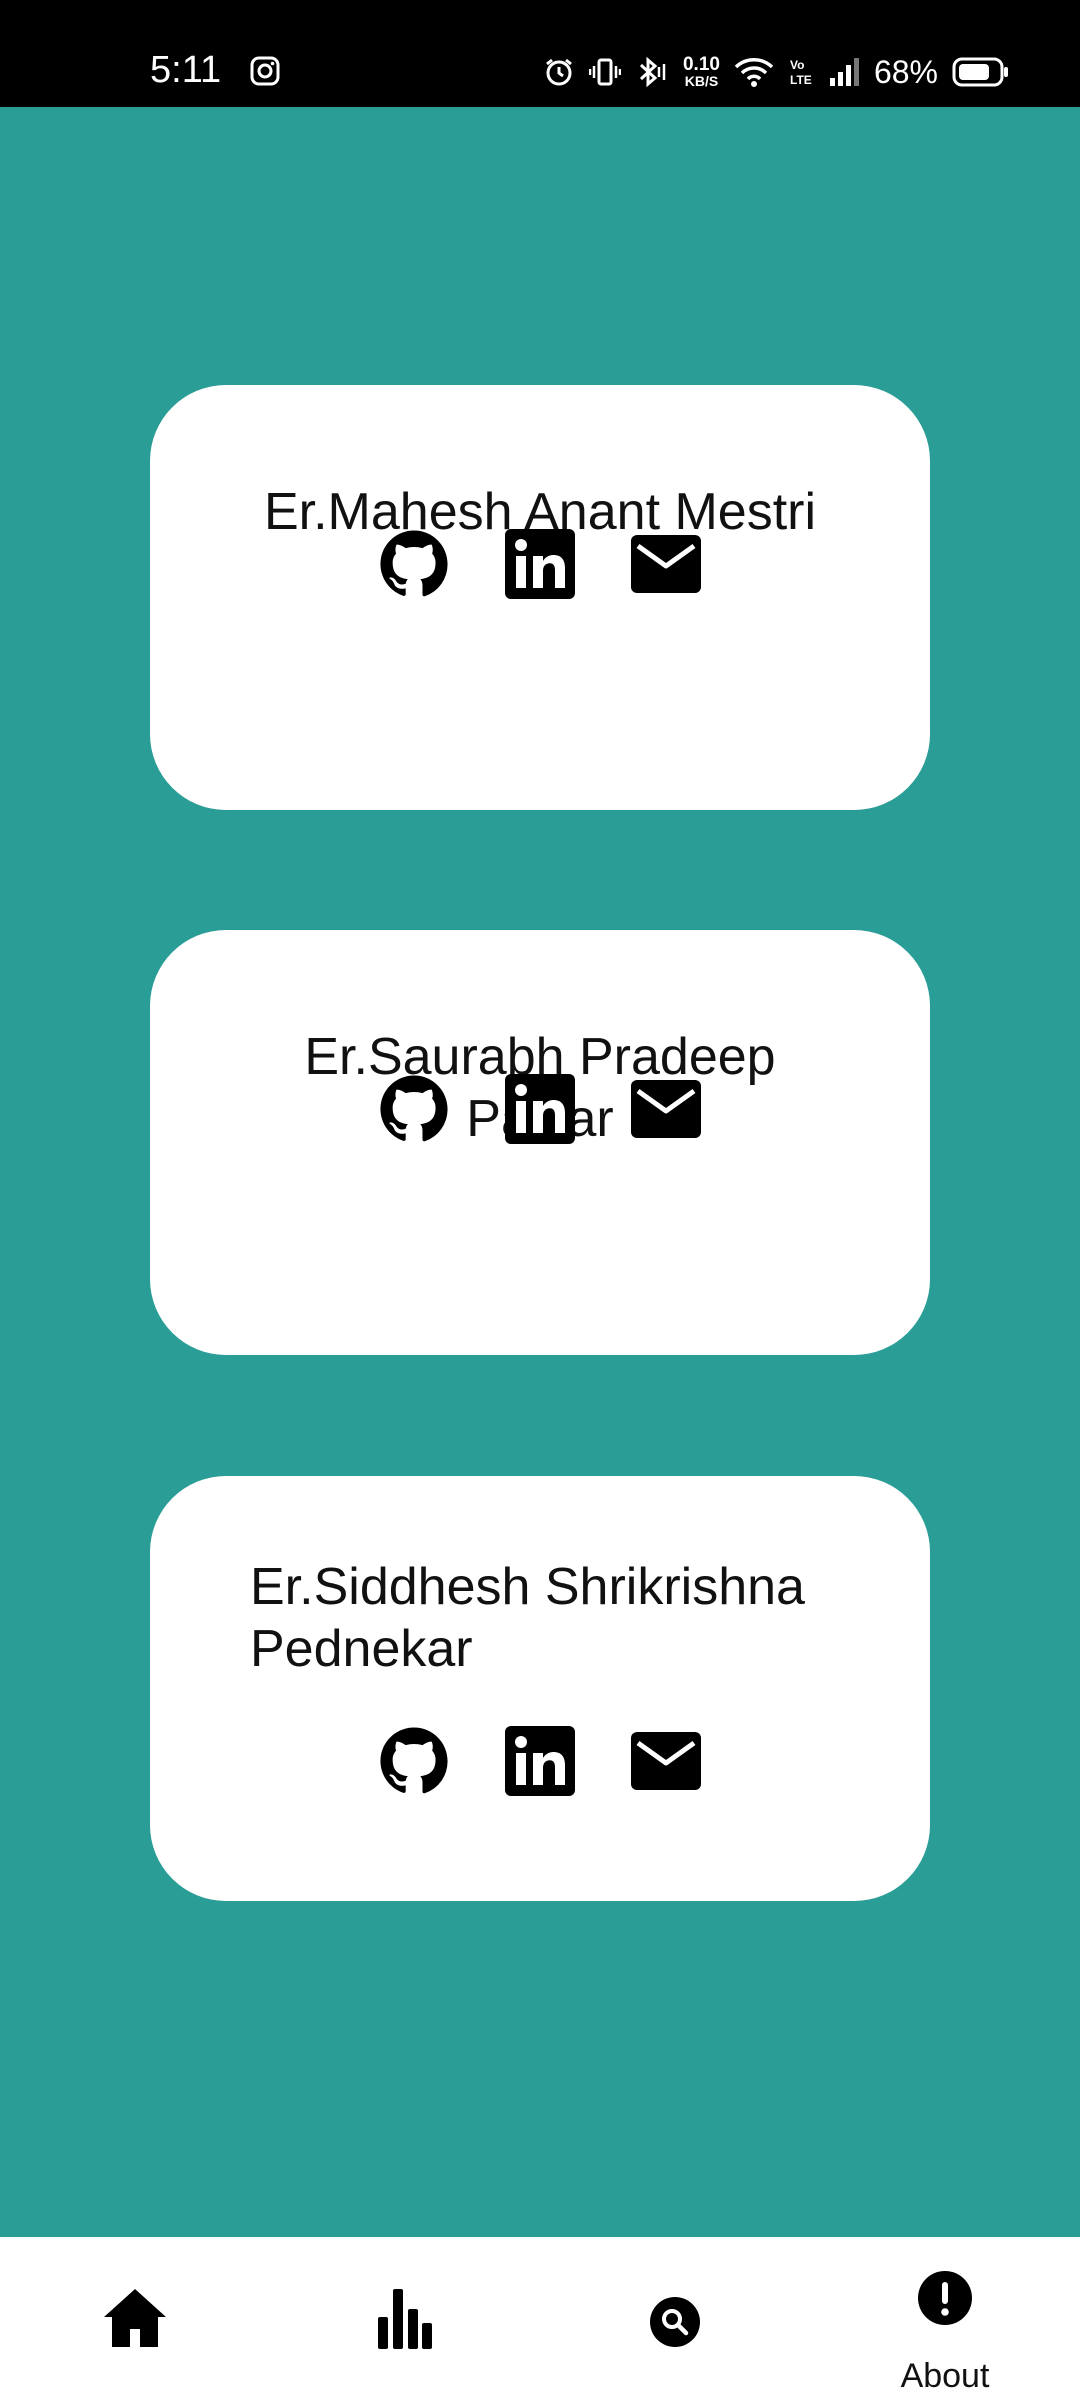  Describe the element at coordinates (265, 71) in the screenshot. I see `instagram-icon` at that location.